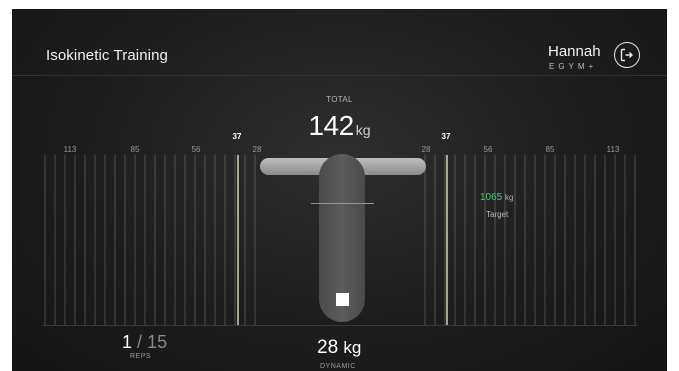 Image resolution: width=679 pixels, height=371 pixels. Describe the element at coordinates (573, 66) in the screenshot. I see `brand-logo: EGYM+` at that location.